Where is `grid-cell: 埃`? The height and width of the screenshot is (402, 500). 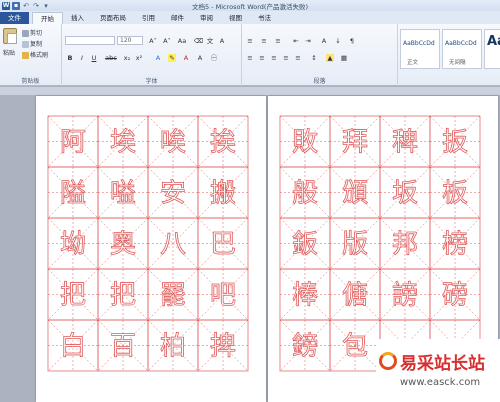 grid-cell: 埃 is located at coordinates (123, 141).